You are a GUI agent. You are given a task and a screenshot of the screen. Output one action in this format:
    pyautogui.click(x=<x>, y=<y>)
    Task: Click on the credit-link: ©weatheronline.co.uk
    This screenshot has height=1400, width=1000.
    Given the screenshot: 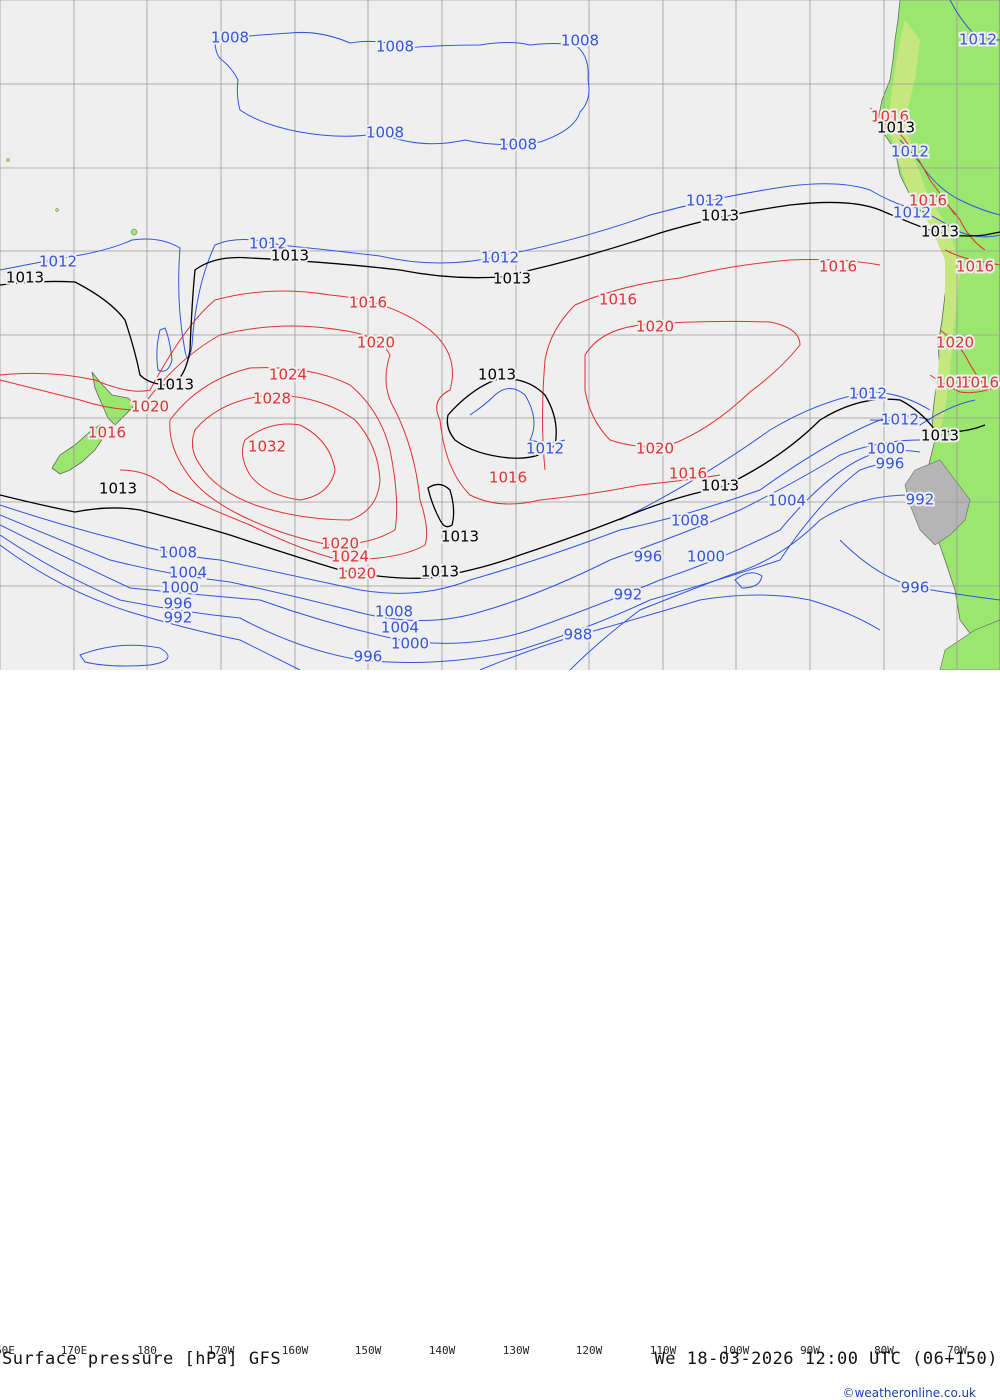 What is the action you would take?
    pyautogui.click(x=909, y=1393)
    